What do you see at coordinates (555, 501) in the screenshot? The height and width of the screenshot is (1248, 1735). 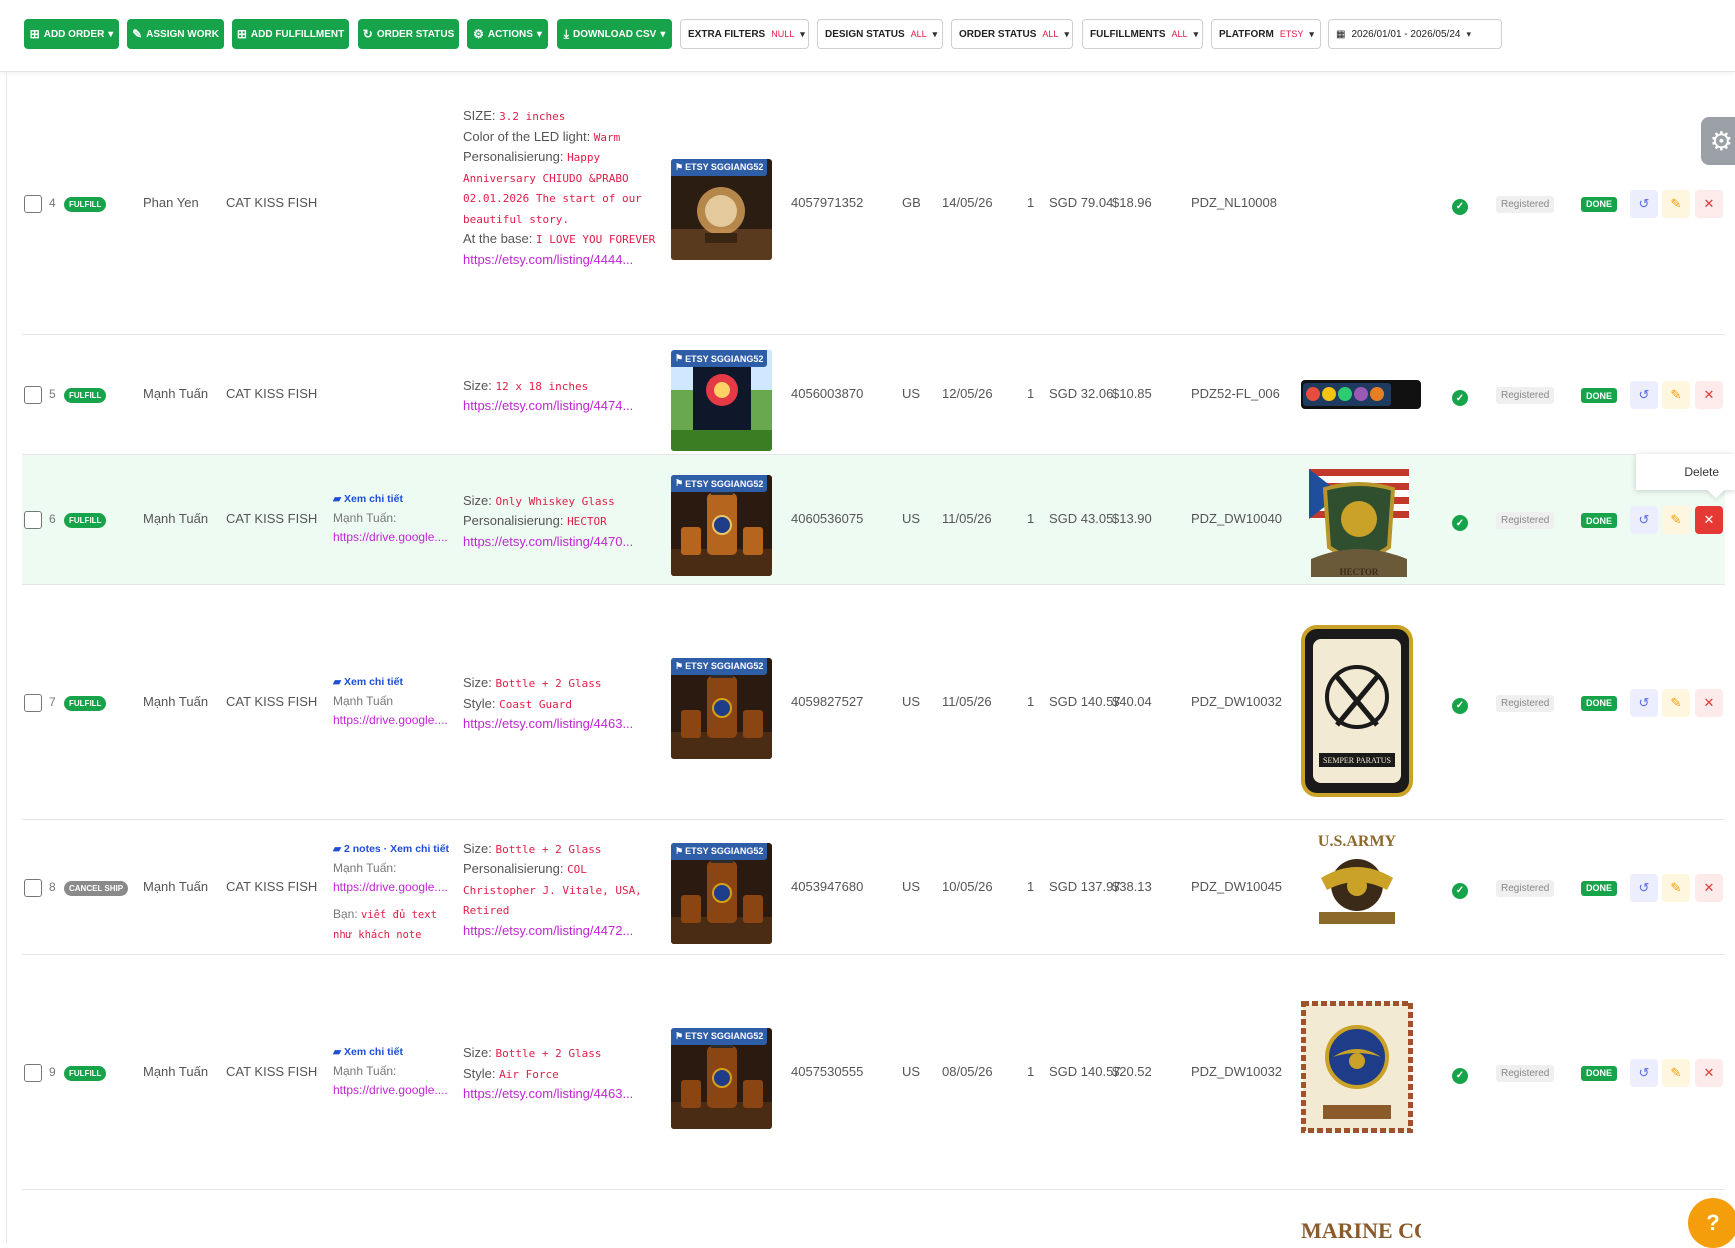 I see `option-value: Only Whiskey Glass` at bounding box center [555, 501].